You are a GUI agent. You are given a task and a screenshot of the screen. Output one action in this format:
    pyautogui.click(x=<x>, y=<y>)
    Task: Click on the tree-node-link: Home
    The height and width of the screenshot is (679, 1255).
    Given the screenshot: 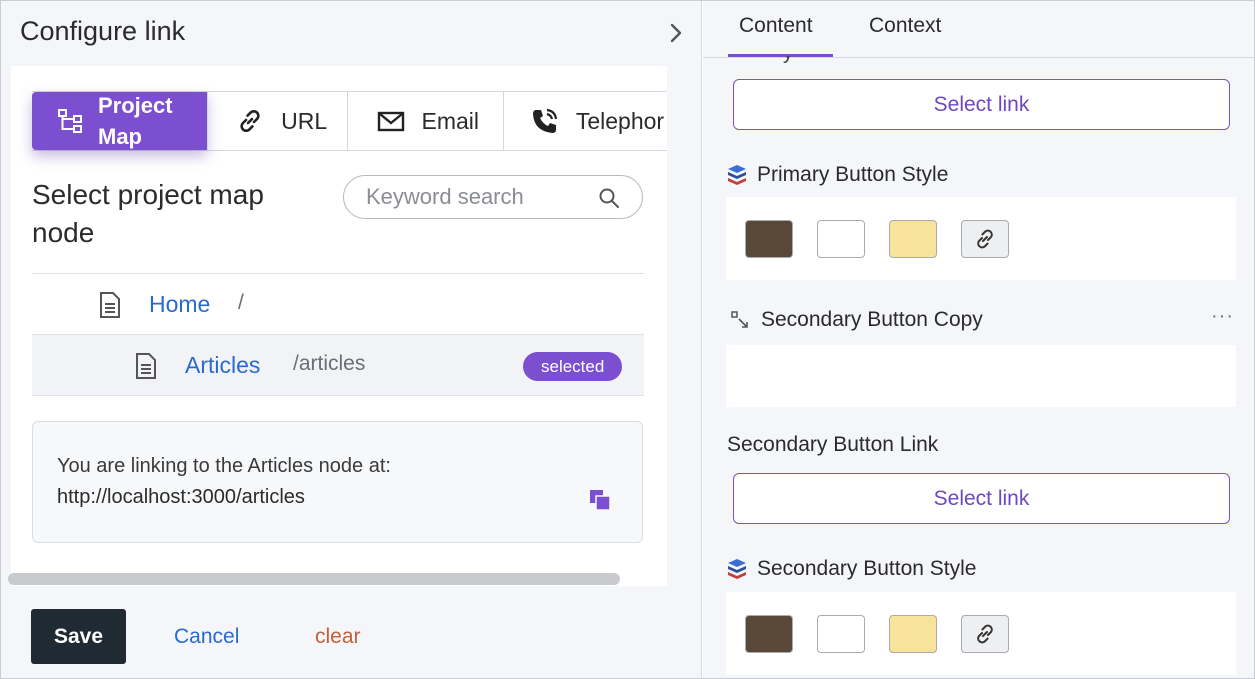 What is the action you would take?
    pyautogui.click(x=179, y=304)
    